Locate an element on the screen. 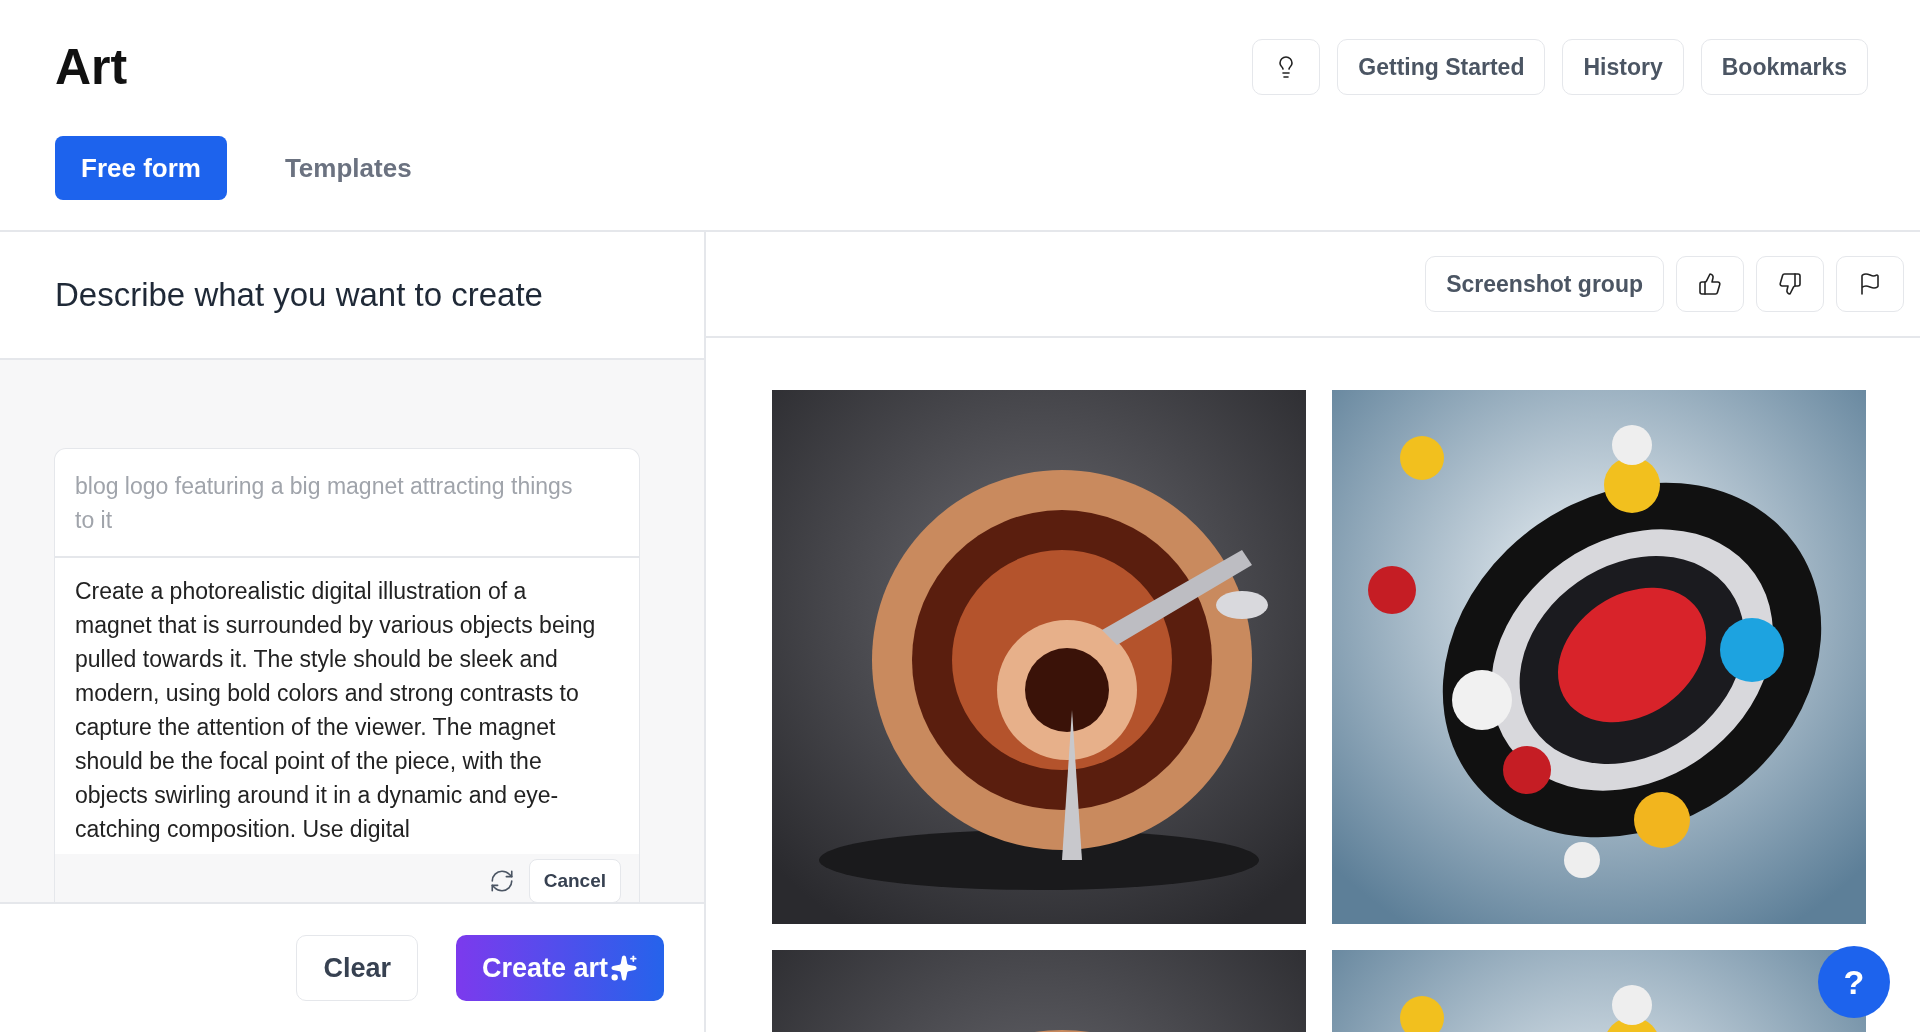  flag-icon is located at coordinates (1870, 284).